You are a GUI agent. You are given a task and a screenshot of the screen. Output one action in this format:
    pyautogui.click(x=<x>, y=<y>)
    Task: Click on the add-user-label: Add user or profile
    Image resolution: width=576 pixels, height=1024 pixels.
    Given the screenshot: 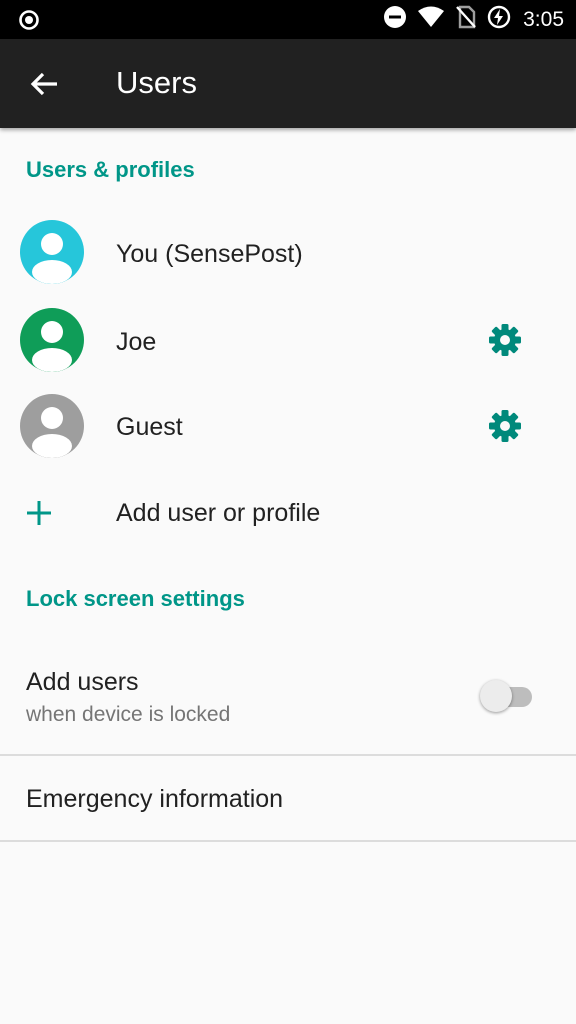 What is the action you would take?
    pyautogui.click(x=218, y=513)
    